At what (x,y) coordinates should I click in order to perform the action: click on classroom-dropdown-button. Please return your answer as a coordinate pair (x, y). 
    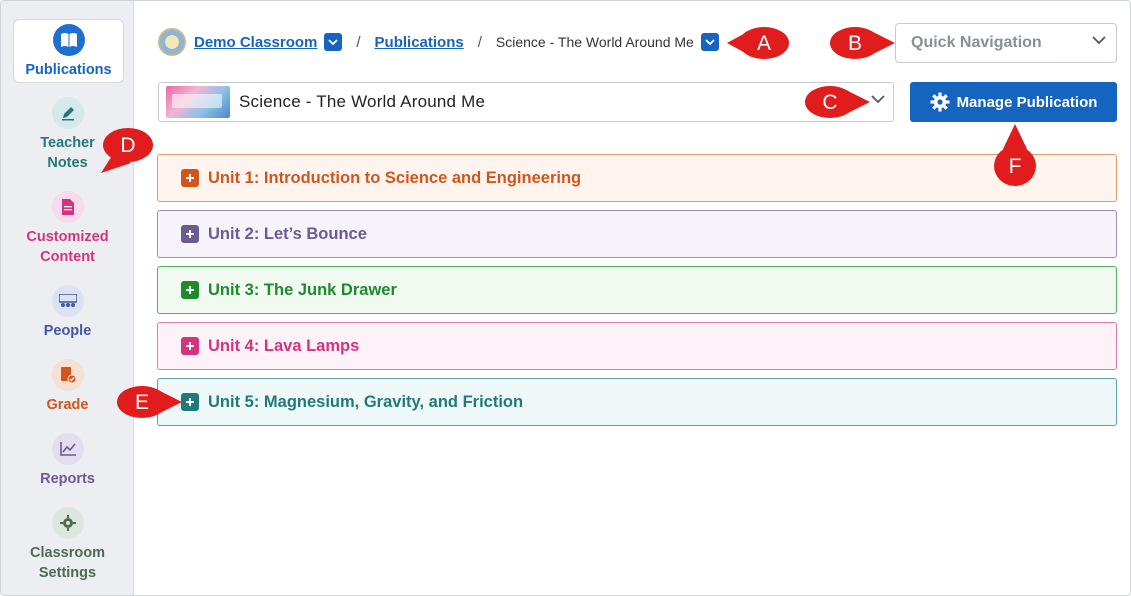
    Looking at the image, I should click on (333, 42).